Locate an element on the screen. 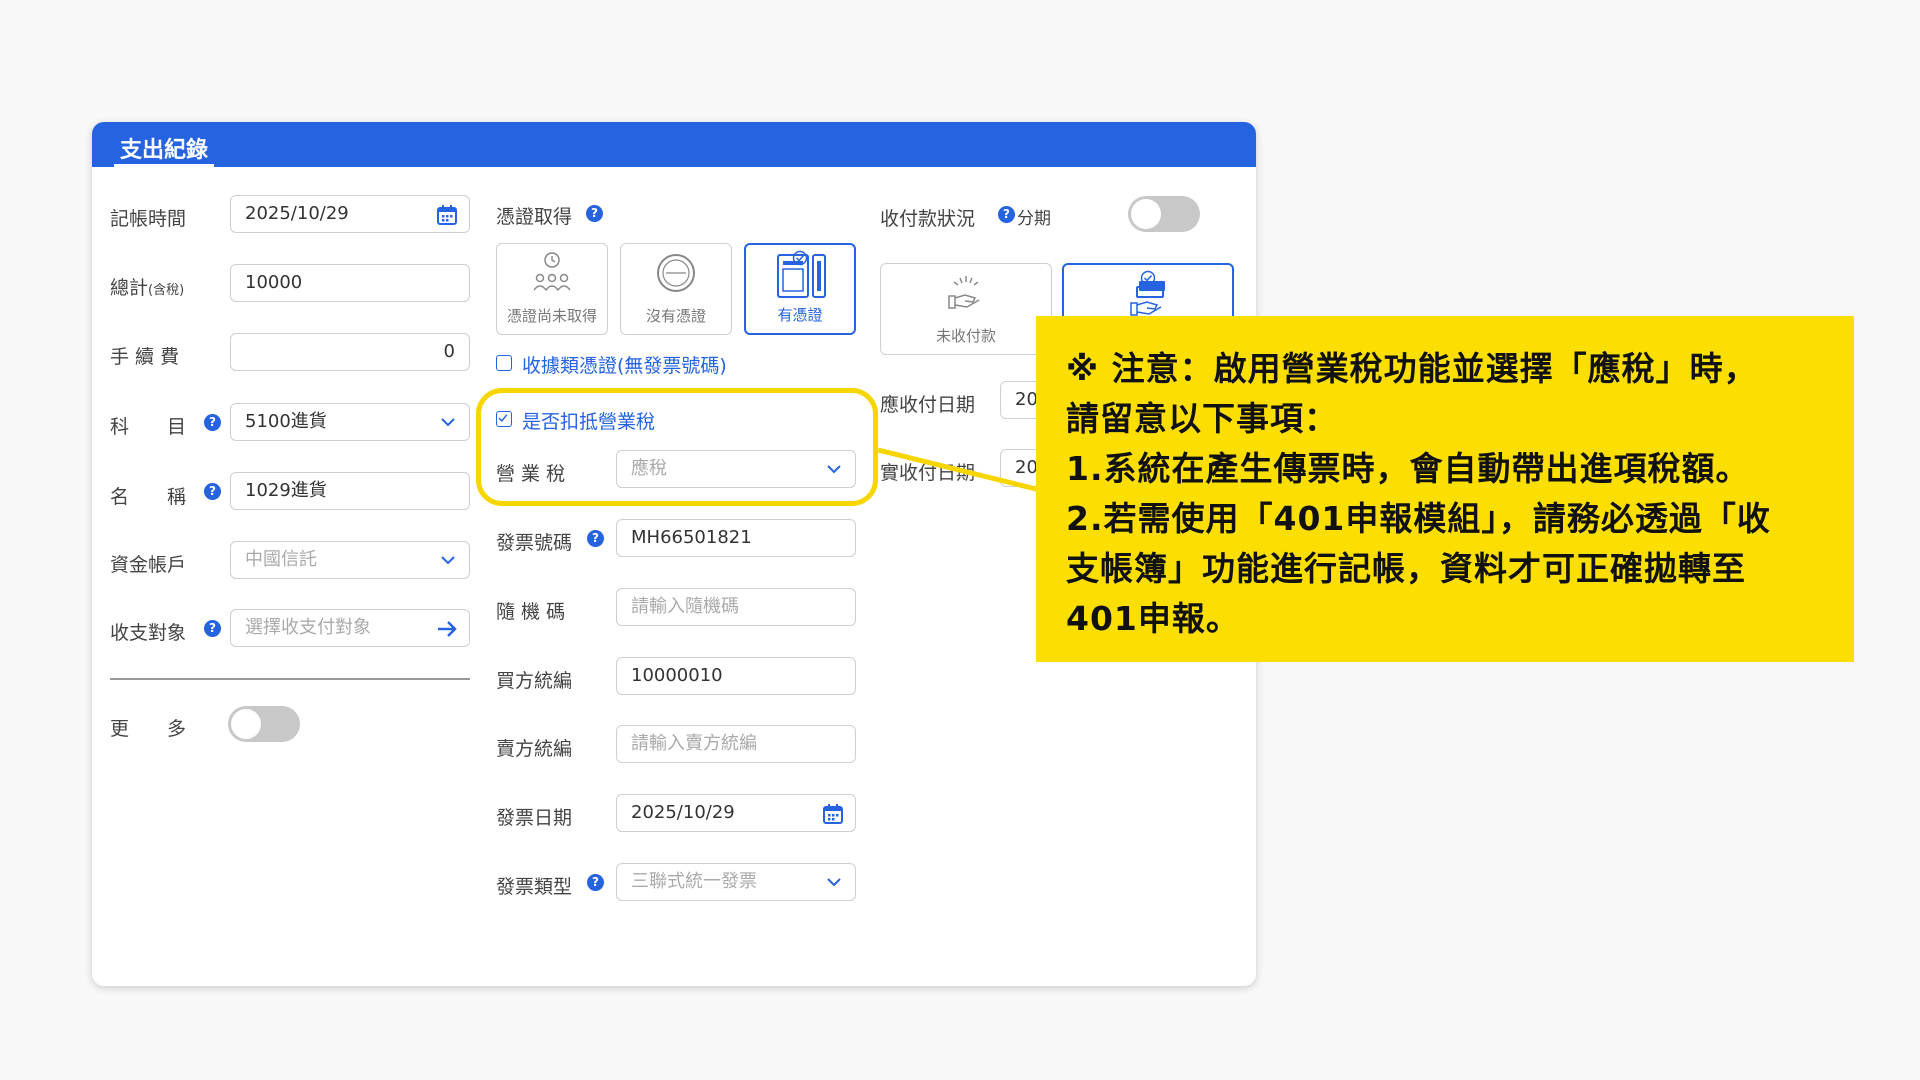 This screenshot has width=1920, height=1080. buyer-id-label: 買方統編 is located at coordinates (534, 681).